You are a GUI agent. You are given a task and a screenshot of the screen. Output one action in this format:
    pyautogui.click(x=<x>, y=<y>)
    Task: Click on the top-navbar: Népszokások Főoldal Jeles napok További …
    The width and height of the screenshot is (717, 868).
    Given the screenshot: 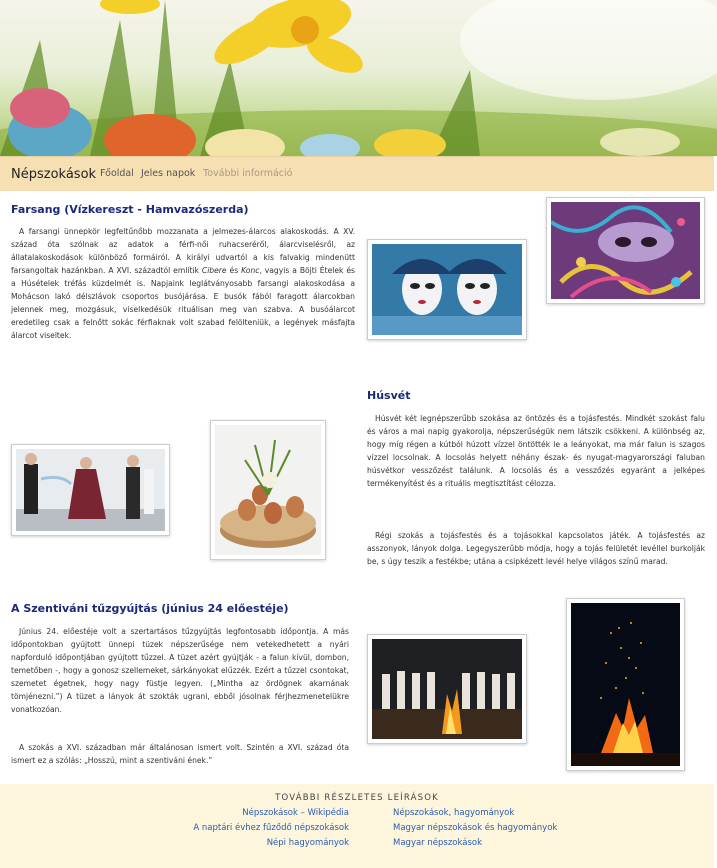 What is the action you would take?
    pyautogui.click(x=357, y=173)
    